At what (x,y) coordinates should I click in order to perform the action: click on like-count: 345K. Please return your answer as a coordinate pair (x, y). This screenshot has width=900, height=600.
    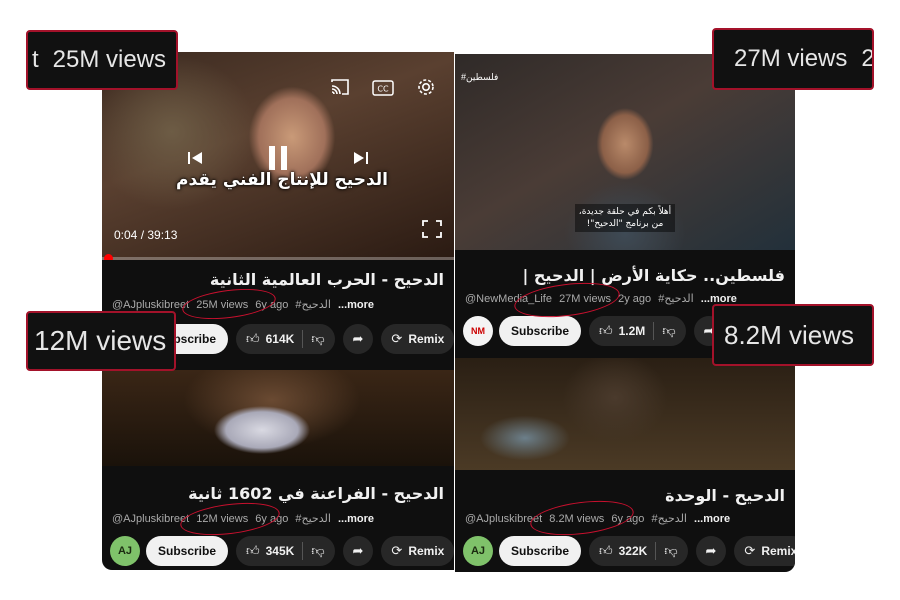
    Looking at the image, I should click on (280, 551).